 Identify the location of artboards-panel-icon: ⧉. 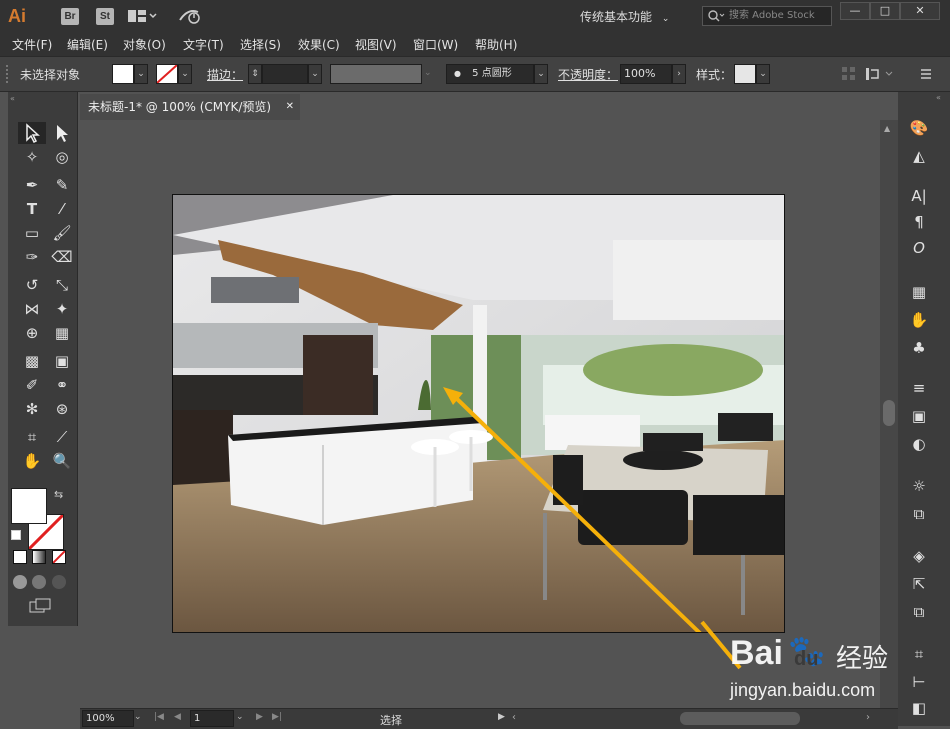
(919, 612).